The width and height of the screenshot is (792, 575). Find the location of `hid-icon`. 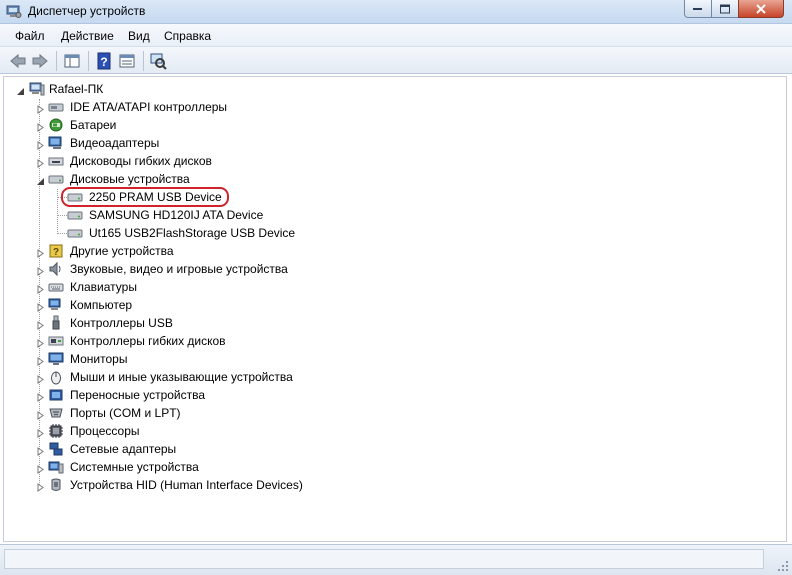

hid-icon is located at coordinates (56, 485).